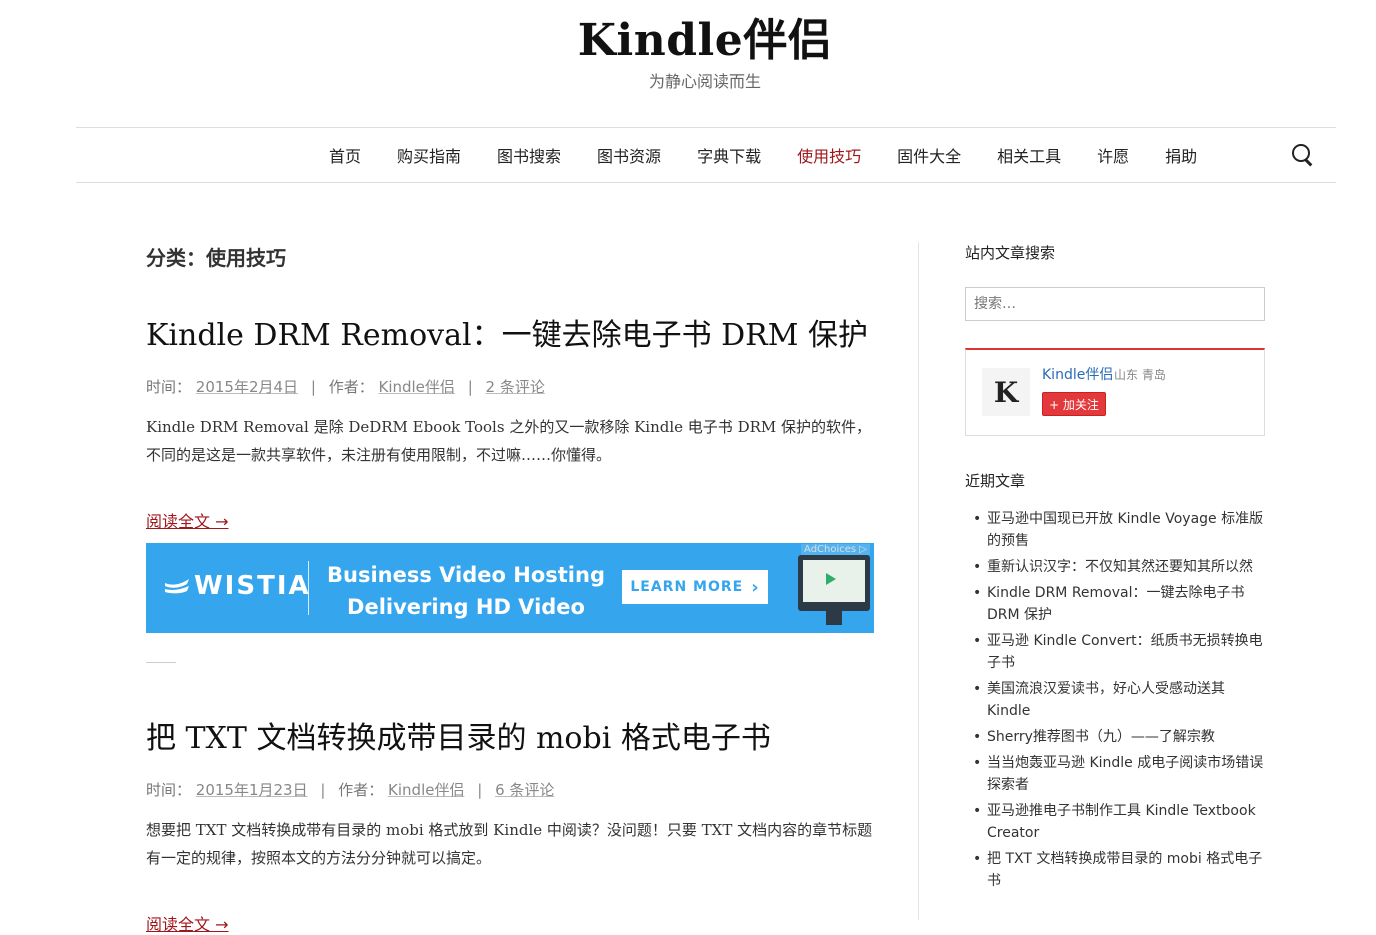  Describe the element at coordinates (1115, 870) in the screenshot. I see `recent-post-item: 把 TXT 文档转换成带目录的 mobi 格式电子书` at that location.